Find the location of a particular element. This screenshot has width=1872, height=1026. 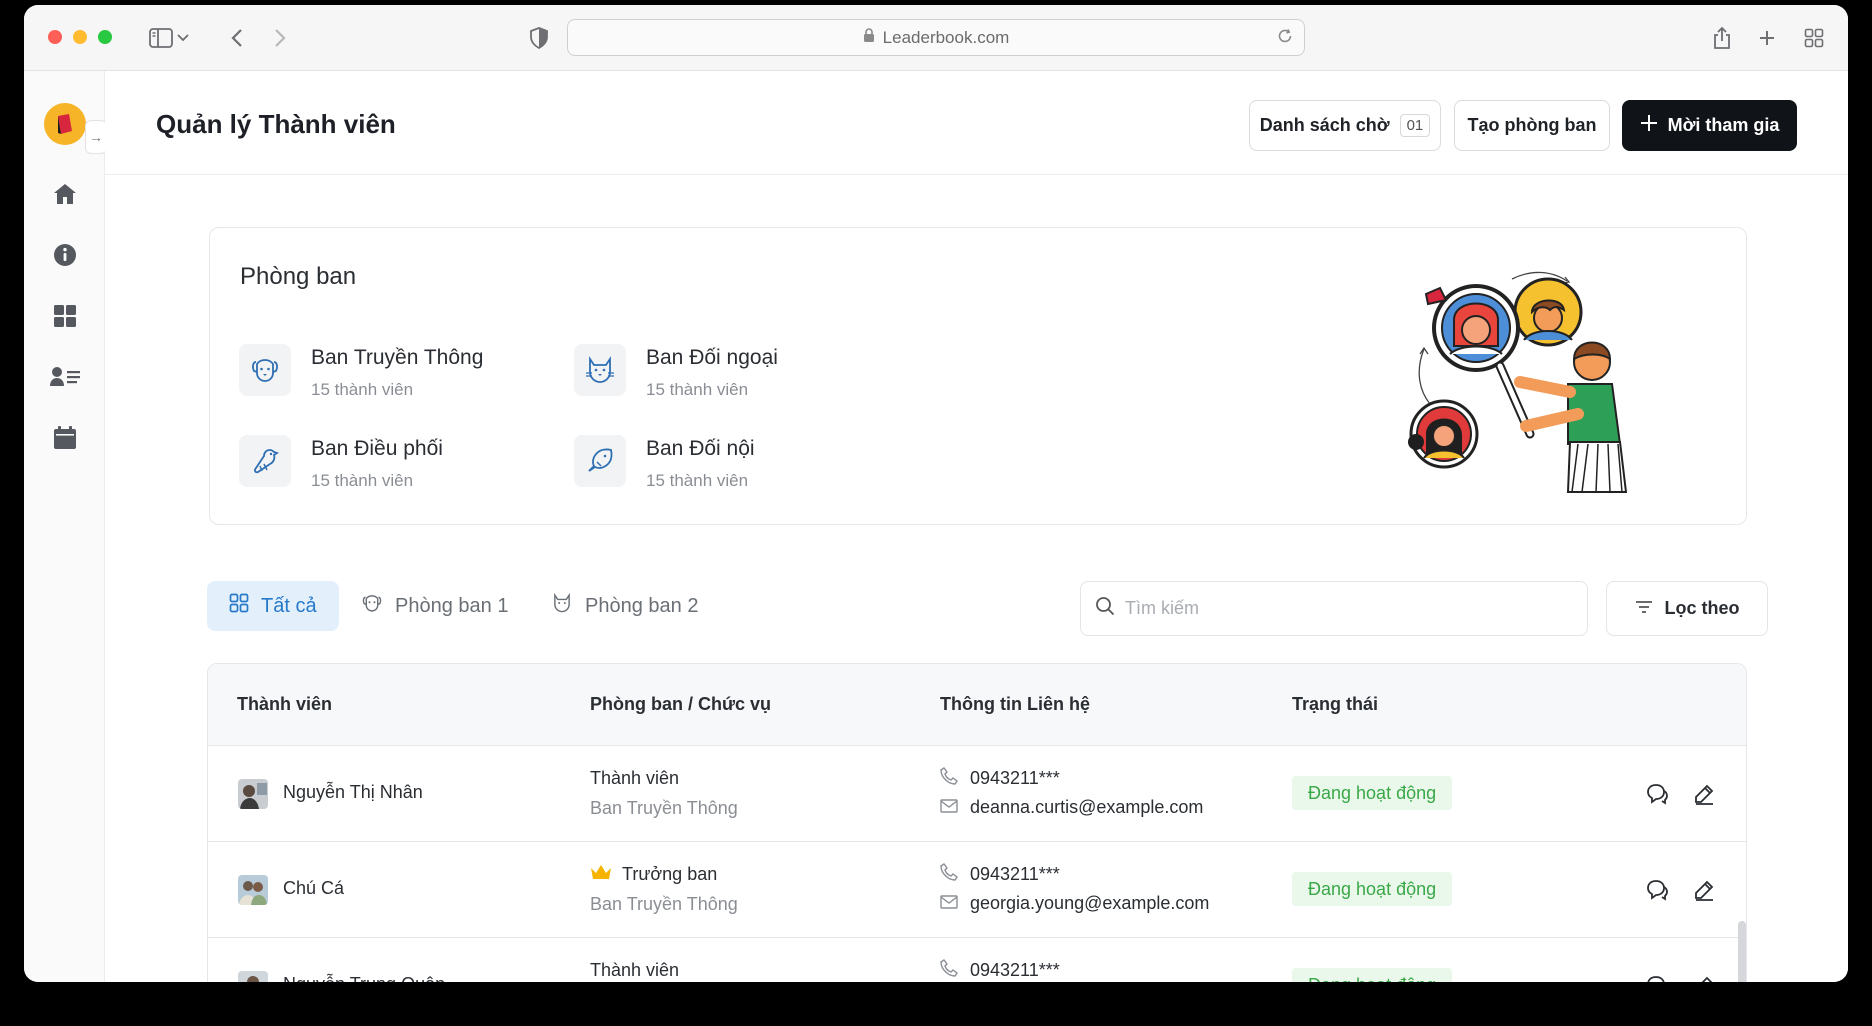

email-text: georgia.young@example.com is located at coordinates (1090, 903).